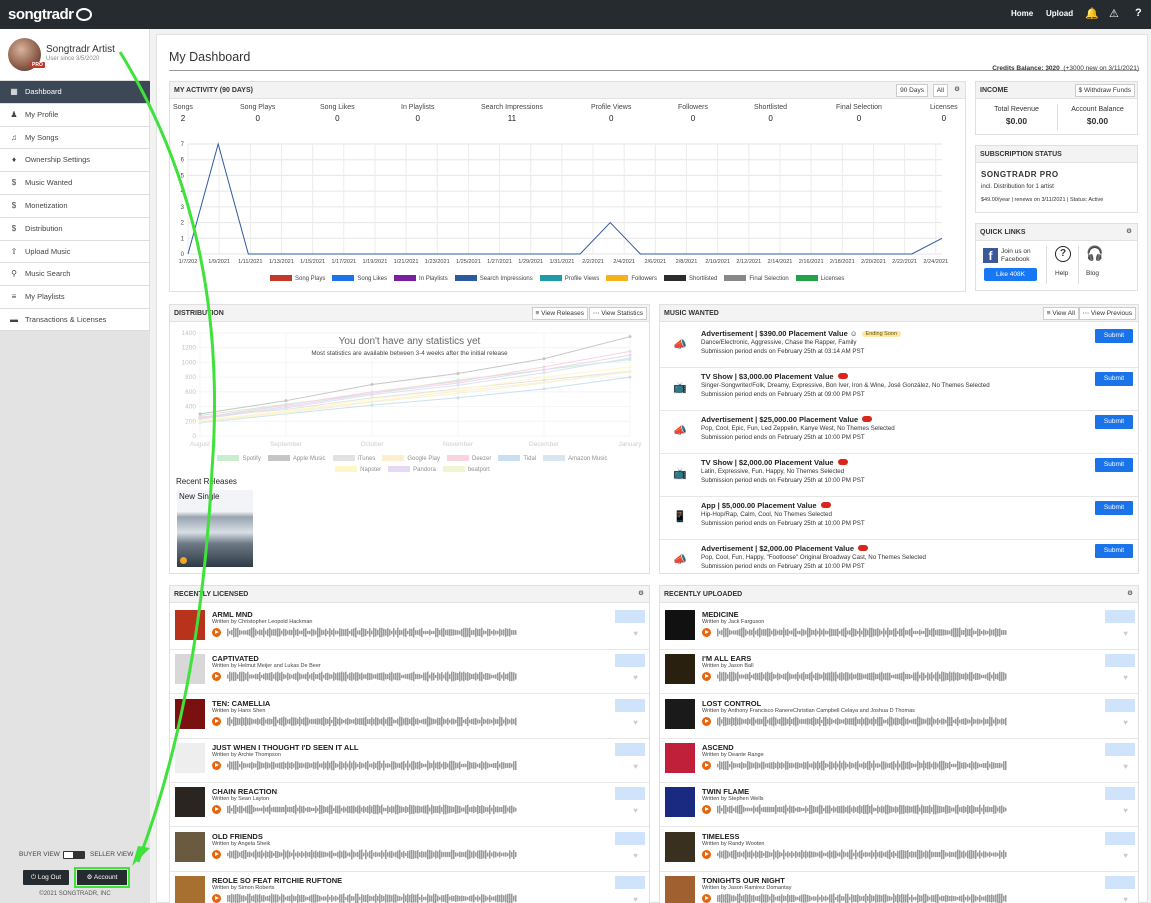  I want to click on warning-icon: ⚠, so click(1114, 13).